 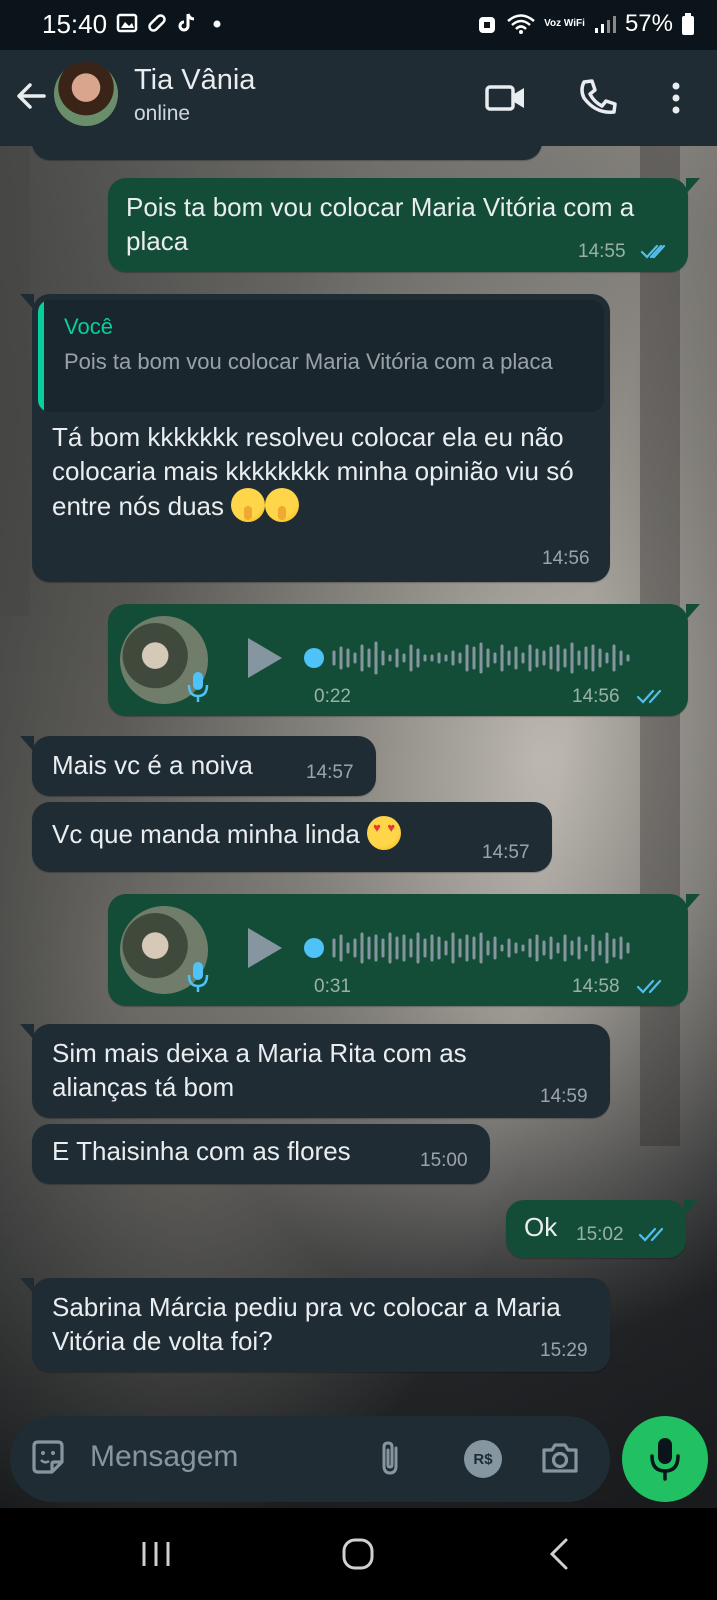 What do you see at coordinates (390, 1458) in the screenshot?
I see `attach-icon` at bounding box center [390, 1458].